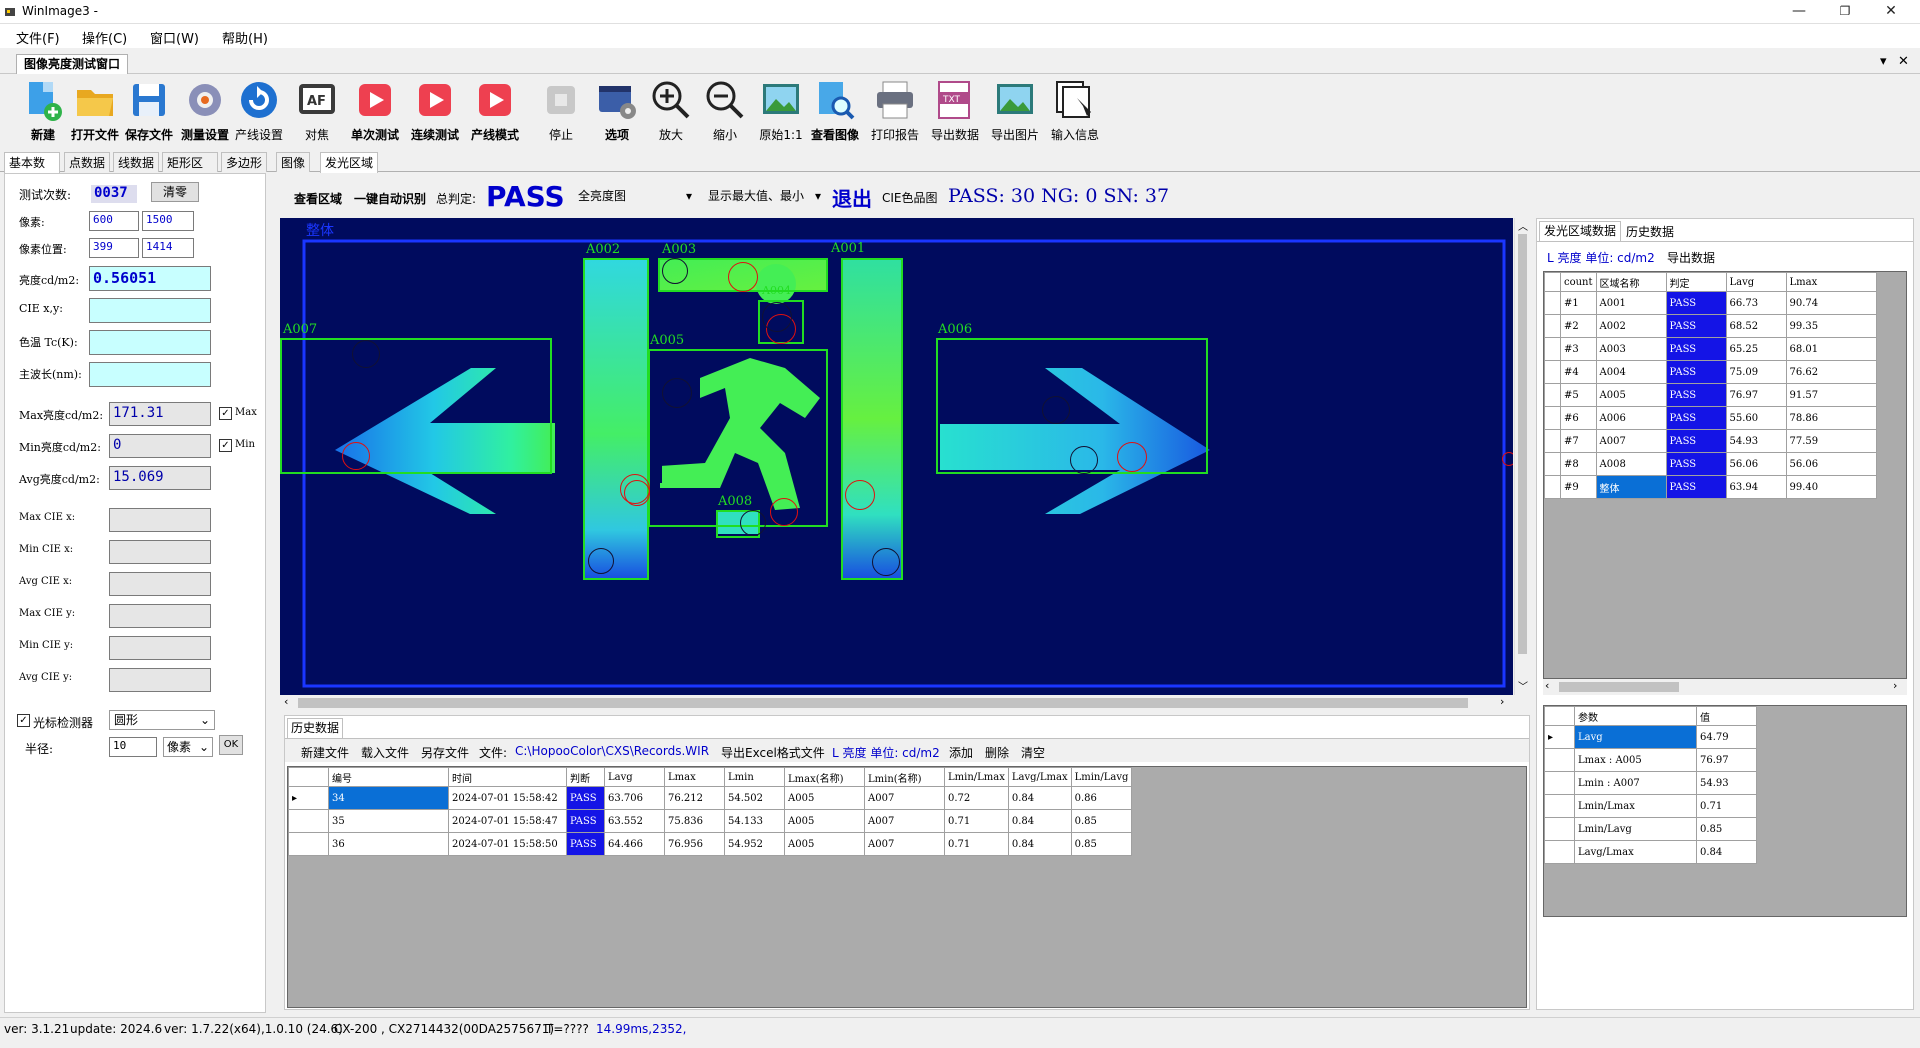  What do you see at coordinates (104, 37) in the screenshot?
I see `menu-operate: 操作(C)` at bounding box center [104, 37].